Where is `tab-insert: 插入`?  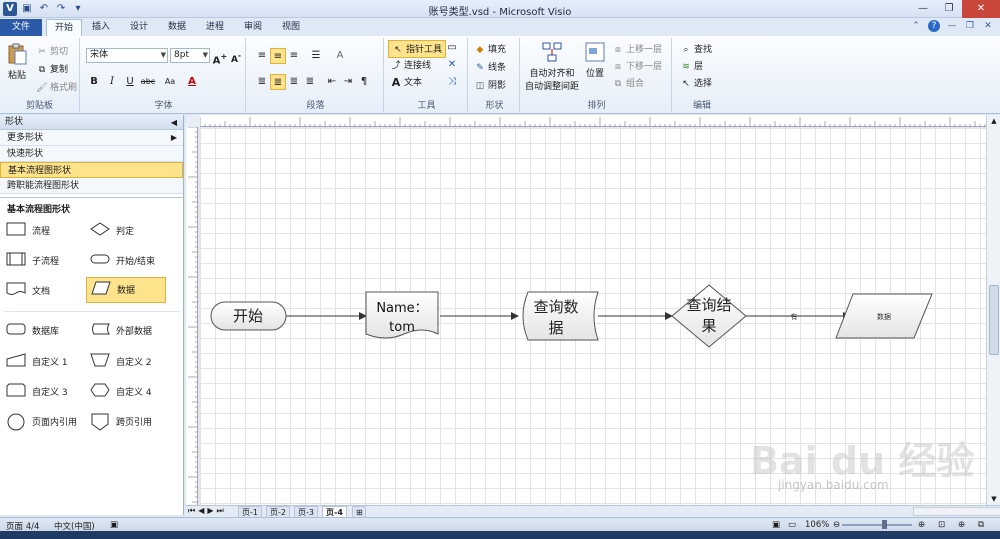 tab-insert: 插入 is located at coordinates (101, 27).